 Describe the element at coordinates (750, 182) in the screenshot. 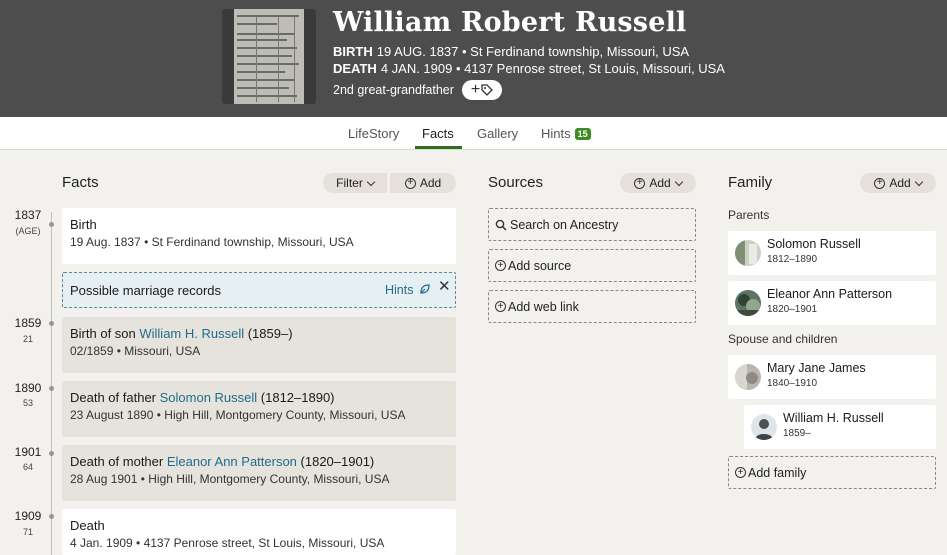

I see `family-title: Family` at that location.